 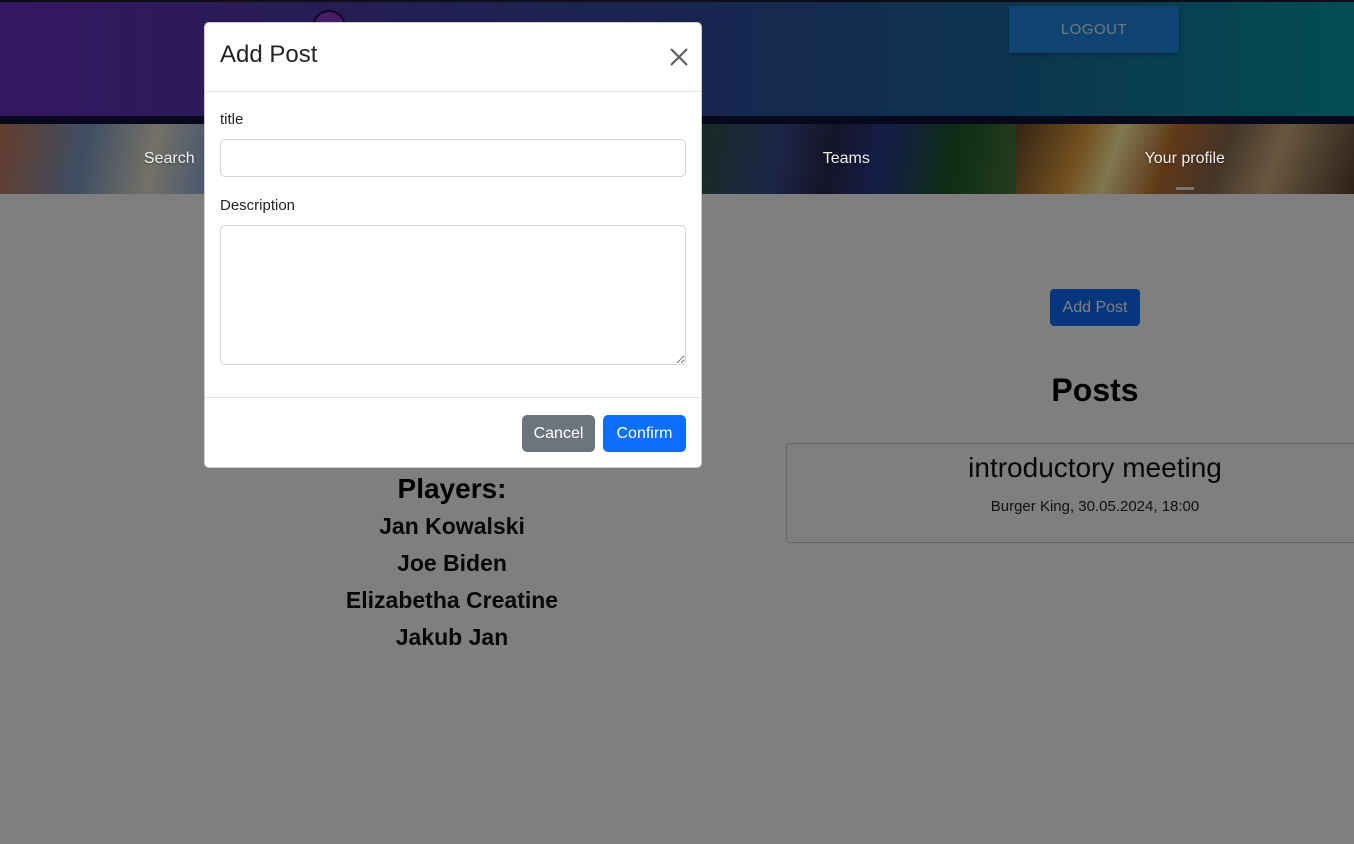 What do you see at coordinates (453, 295) in the screenshot?
I see `description-input` at bounding box center [453, 295].